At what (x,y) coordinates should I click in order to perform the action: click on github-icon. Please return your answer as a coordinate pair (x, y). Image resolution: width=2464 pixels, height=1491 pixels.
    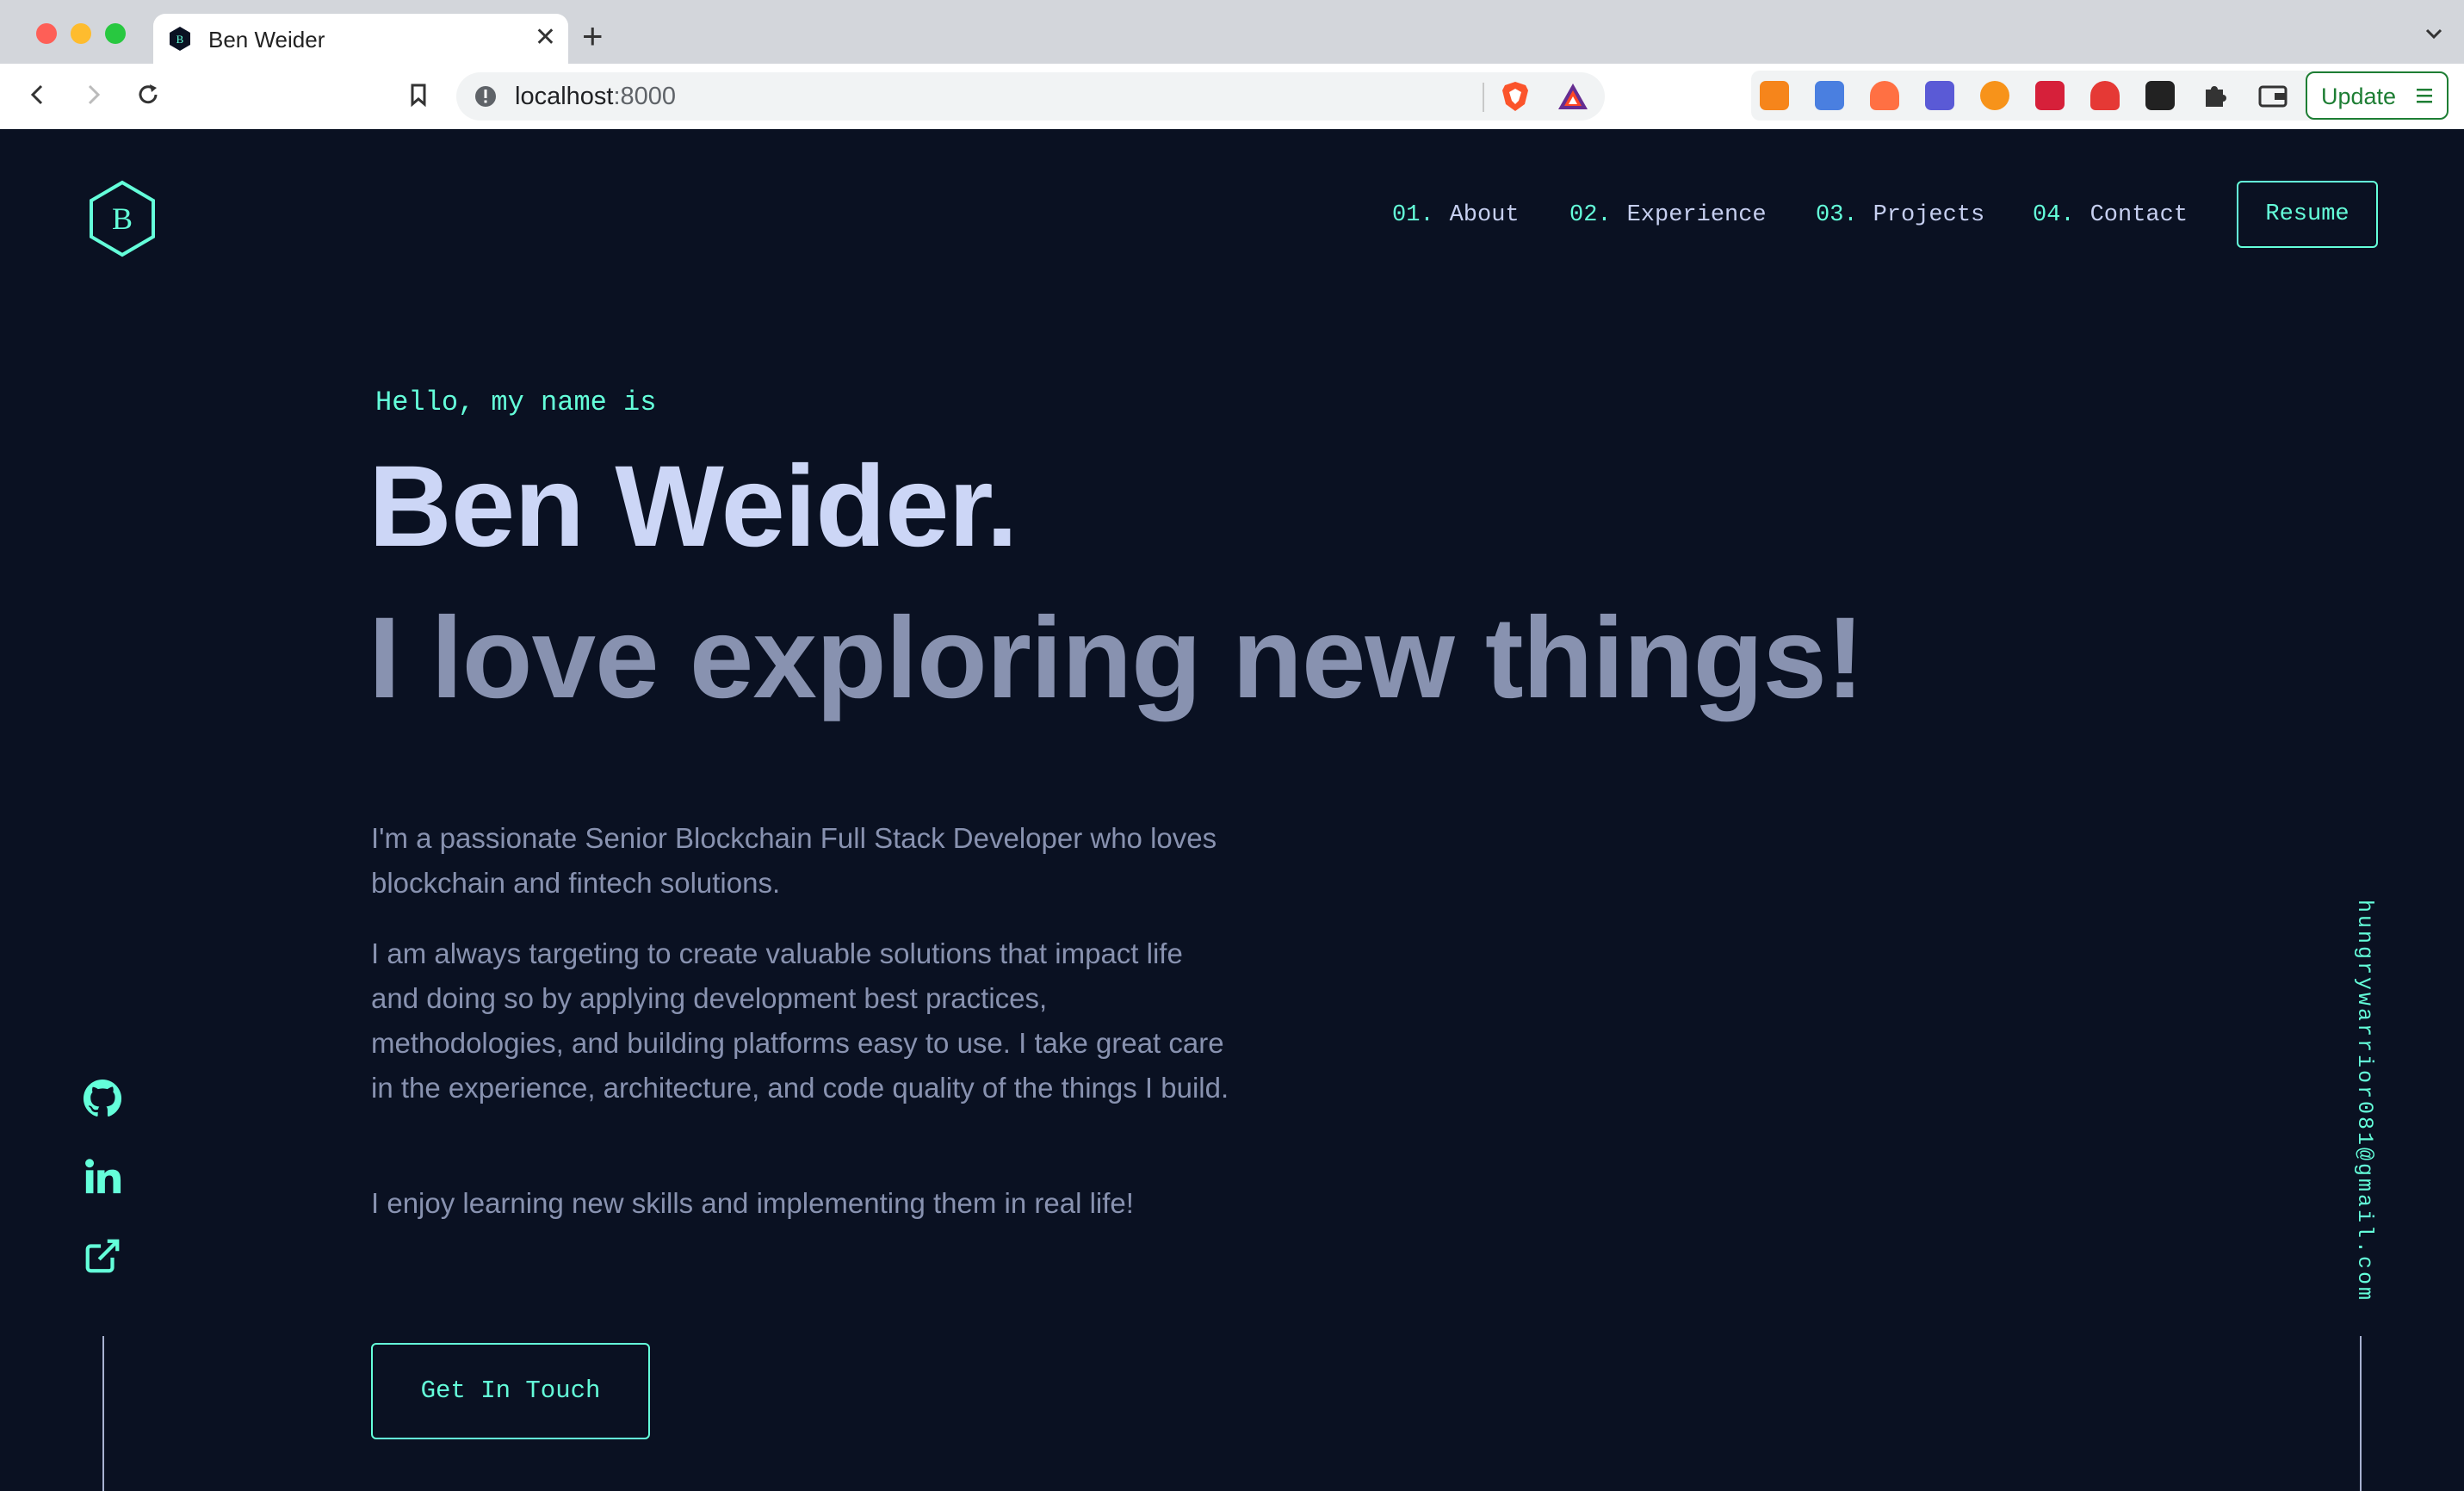
    Looking at the image, I should click on (102, 1098).